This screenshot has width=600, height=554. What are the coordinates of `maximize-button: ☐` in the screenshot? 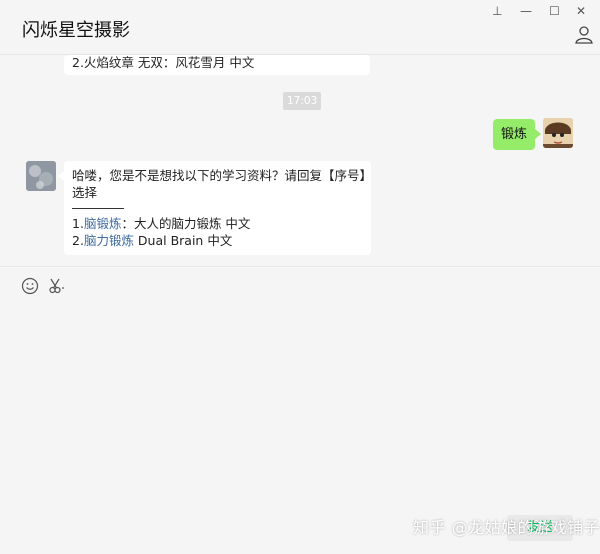 It's located at (554, 11).